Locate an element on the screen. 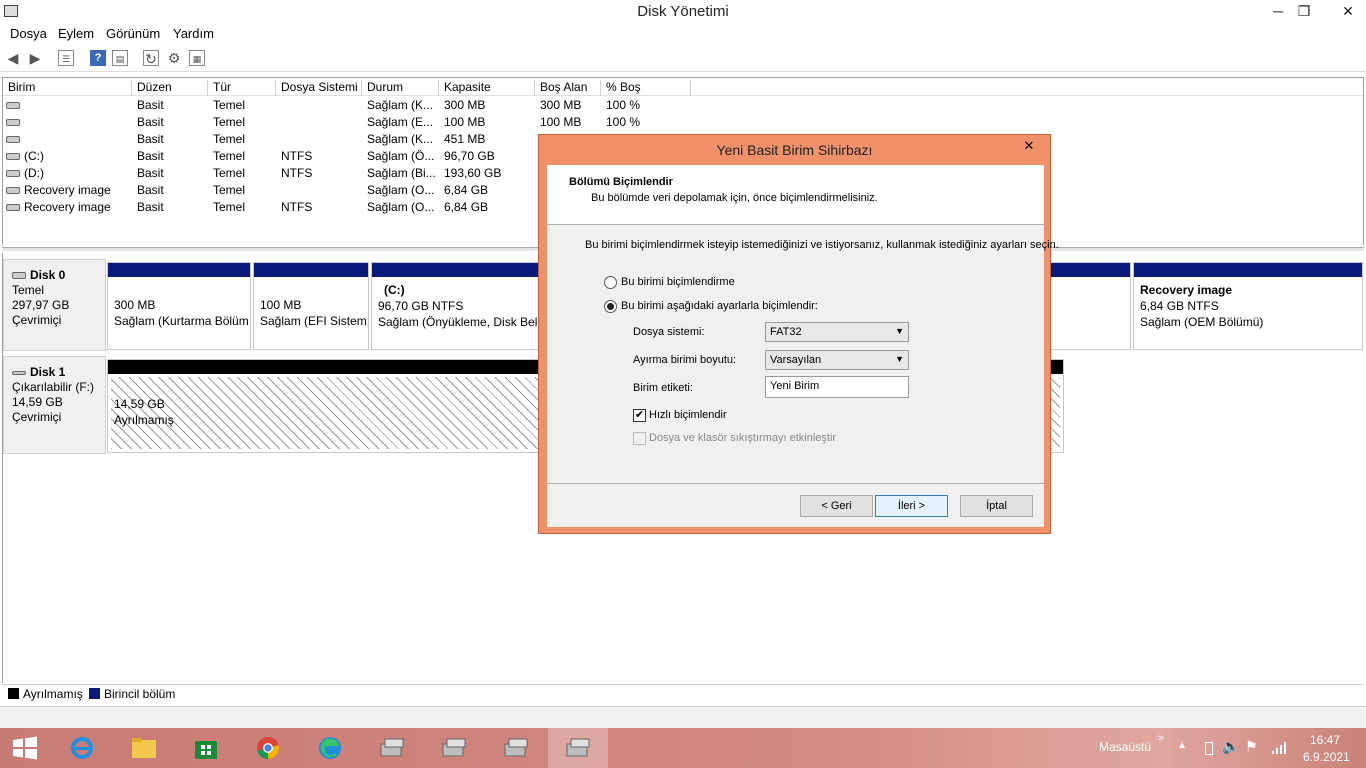 The width and height of the screenshot is (1366, 768). volume-icon: 🔈 is located at coordinates (1230, 746).